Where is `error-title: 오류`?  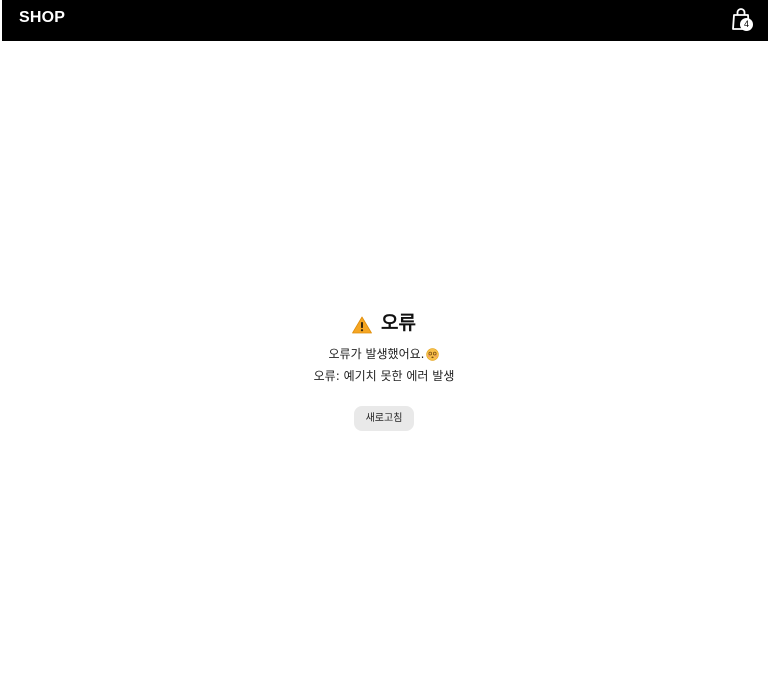 error-title: 오류 is located at coordinates (384, 323).